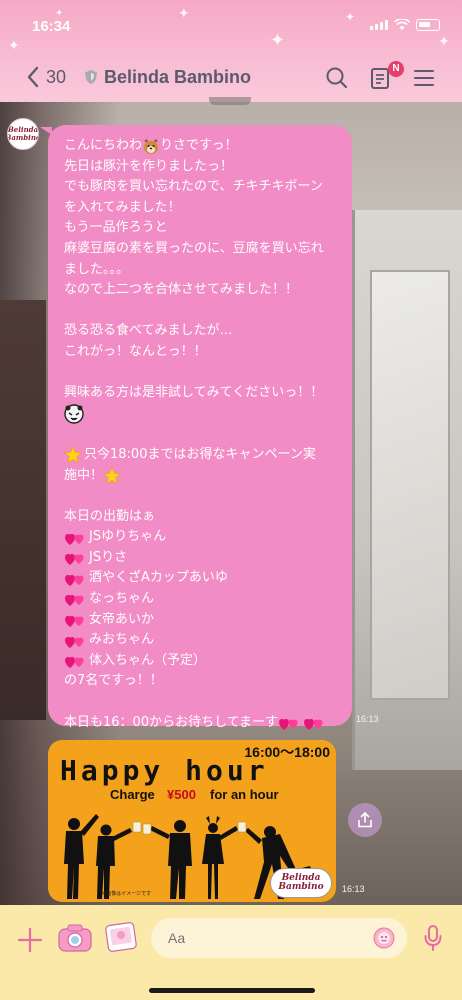  I want to click on message-line: もう一品作ろうと, so click(116, 228).